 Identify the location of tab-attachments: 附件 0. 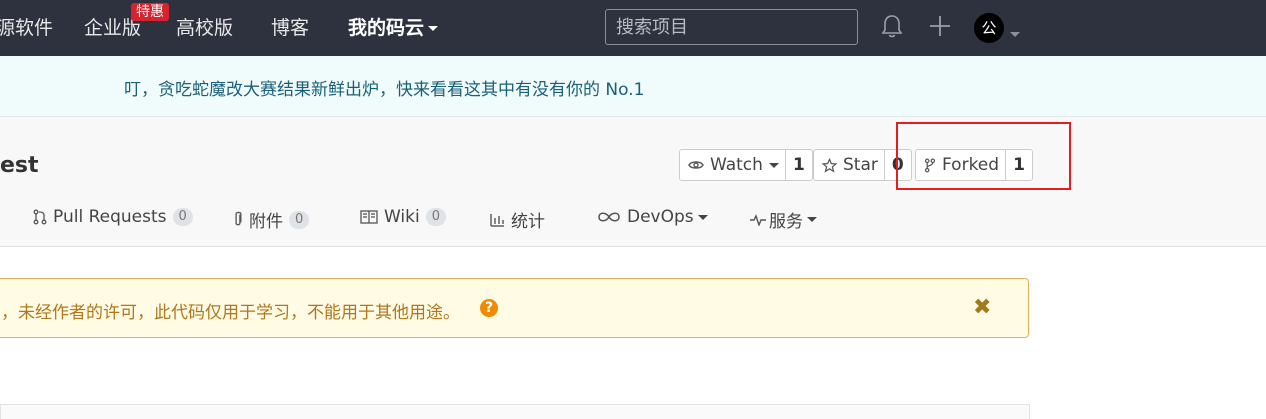
(271, 219).